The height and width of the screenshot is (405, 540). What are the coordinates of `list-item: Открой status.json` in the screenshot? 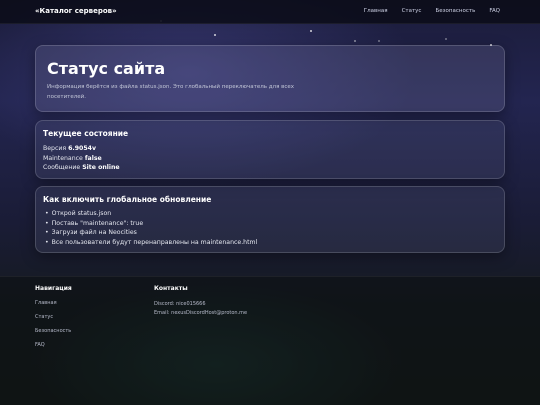 It's located at (151, 214).